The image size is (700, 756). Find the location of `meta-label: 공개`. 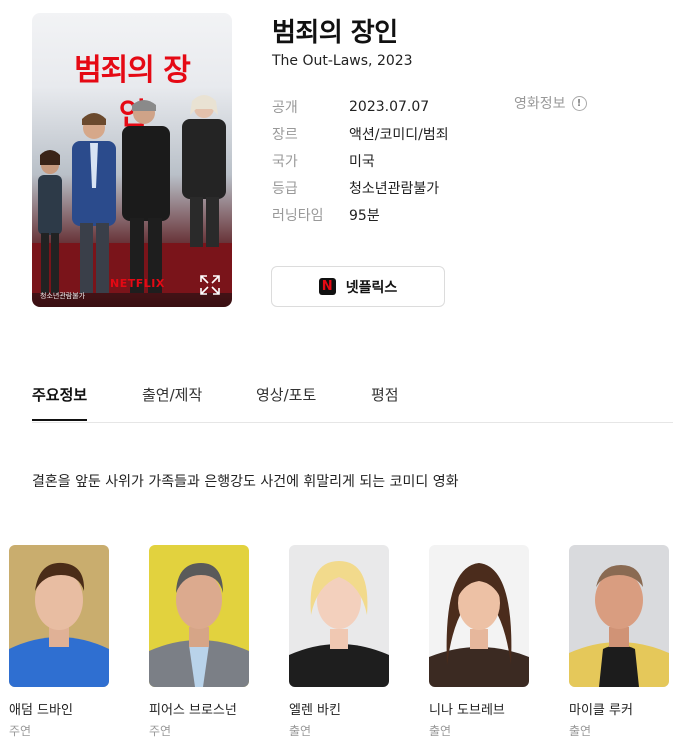

meta-label: 공개 is located at coordinates (285, 107).